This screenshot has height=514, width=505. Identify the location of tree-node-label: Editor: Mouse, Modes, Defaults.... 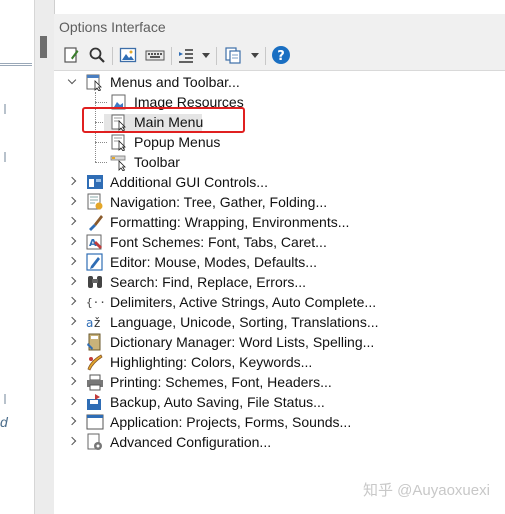
(213, 262).